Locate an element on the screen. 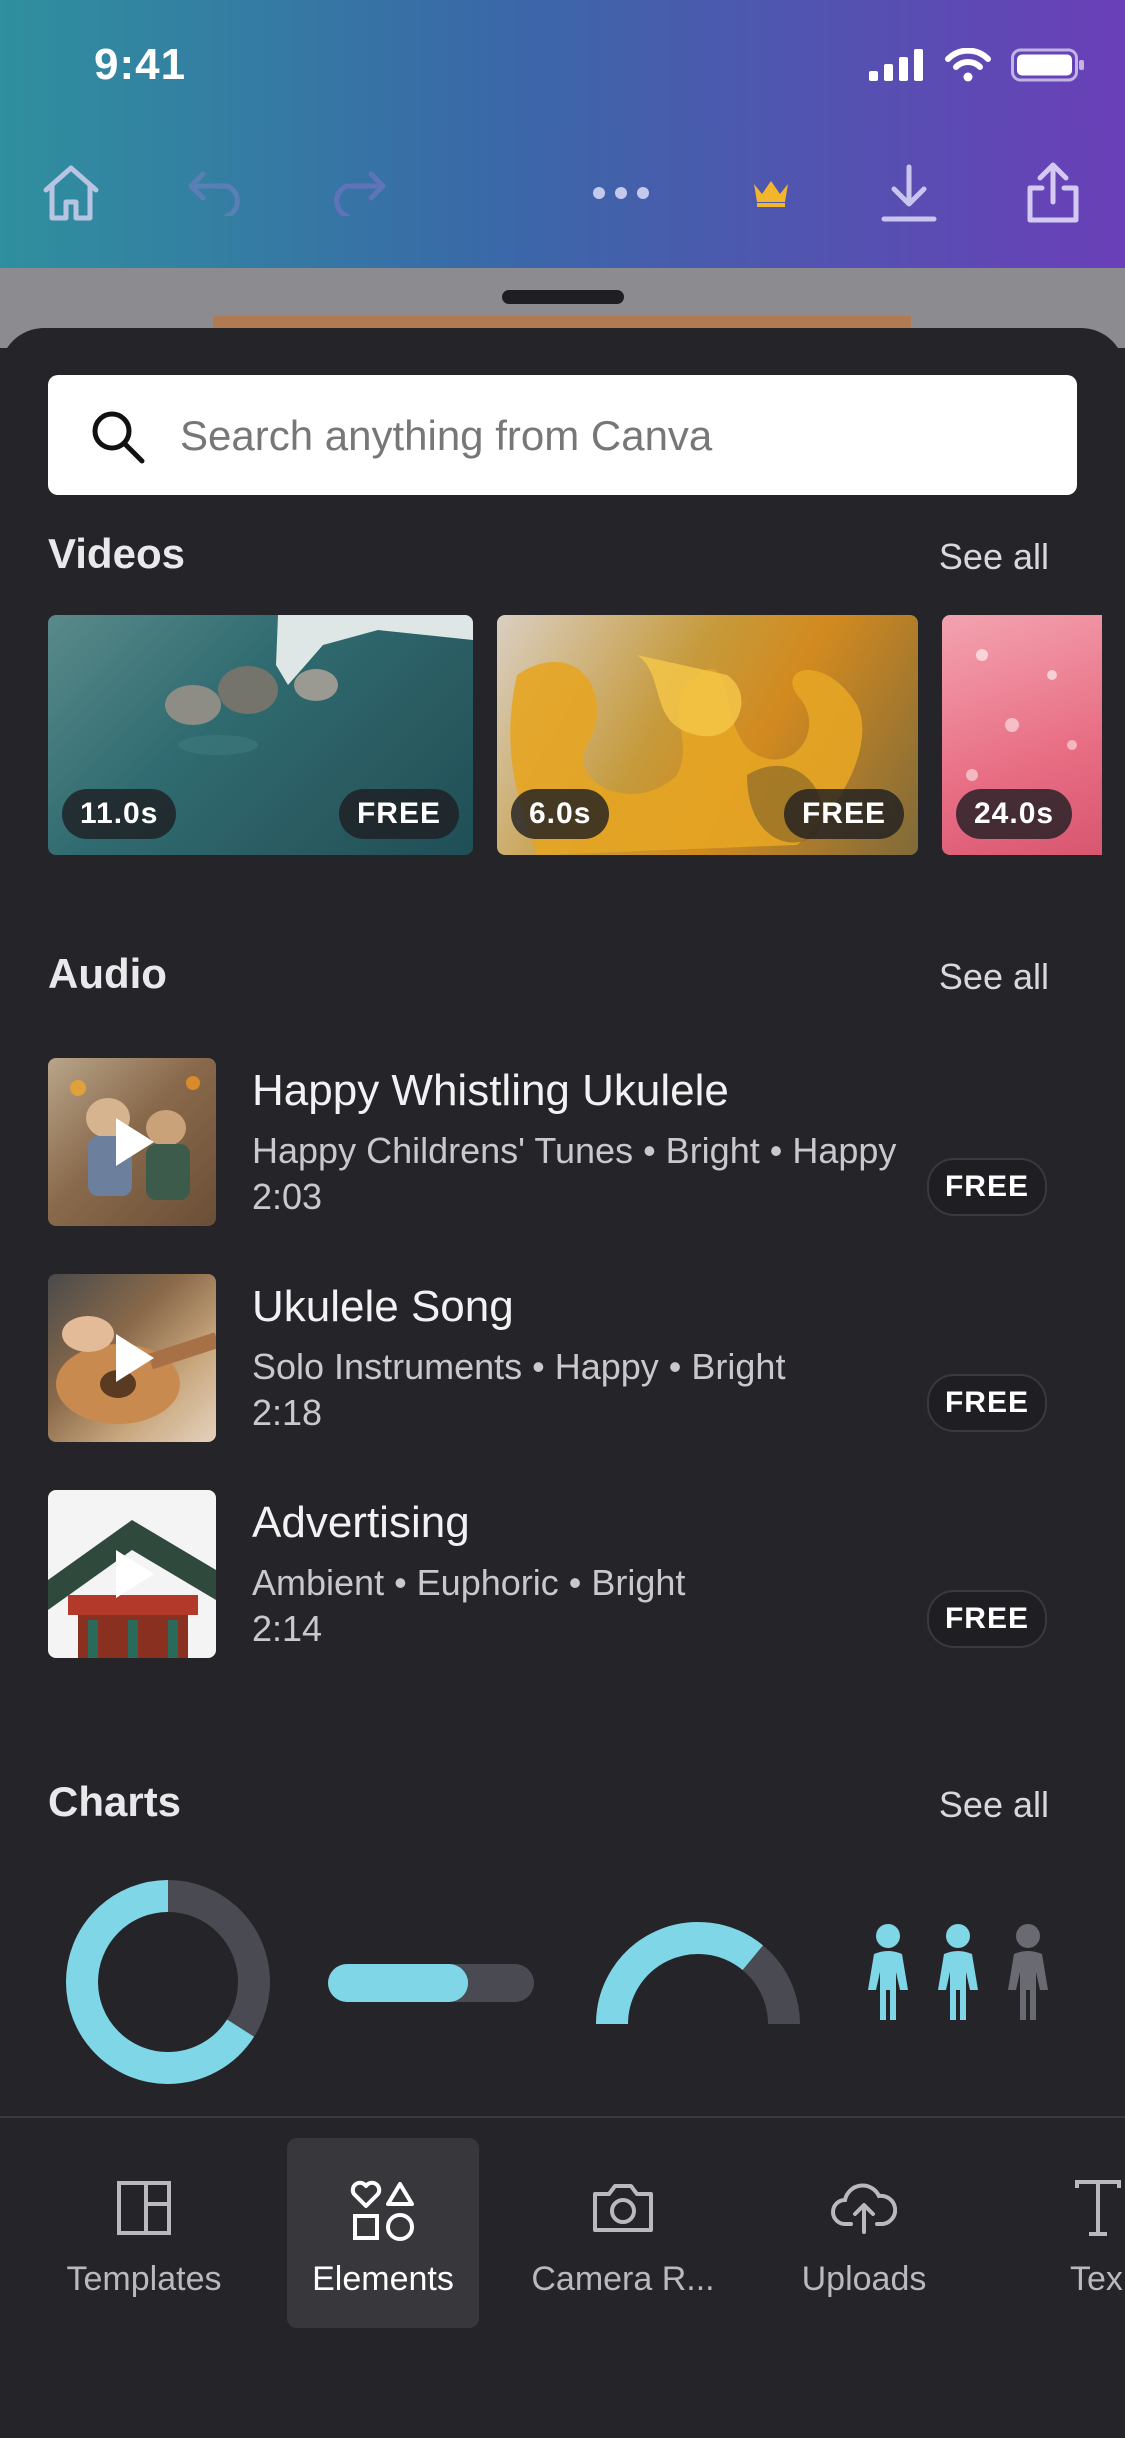 The image size is (1125, 2438). elements-icon is located at coordinates (383, 2213).